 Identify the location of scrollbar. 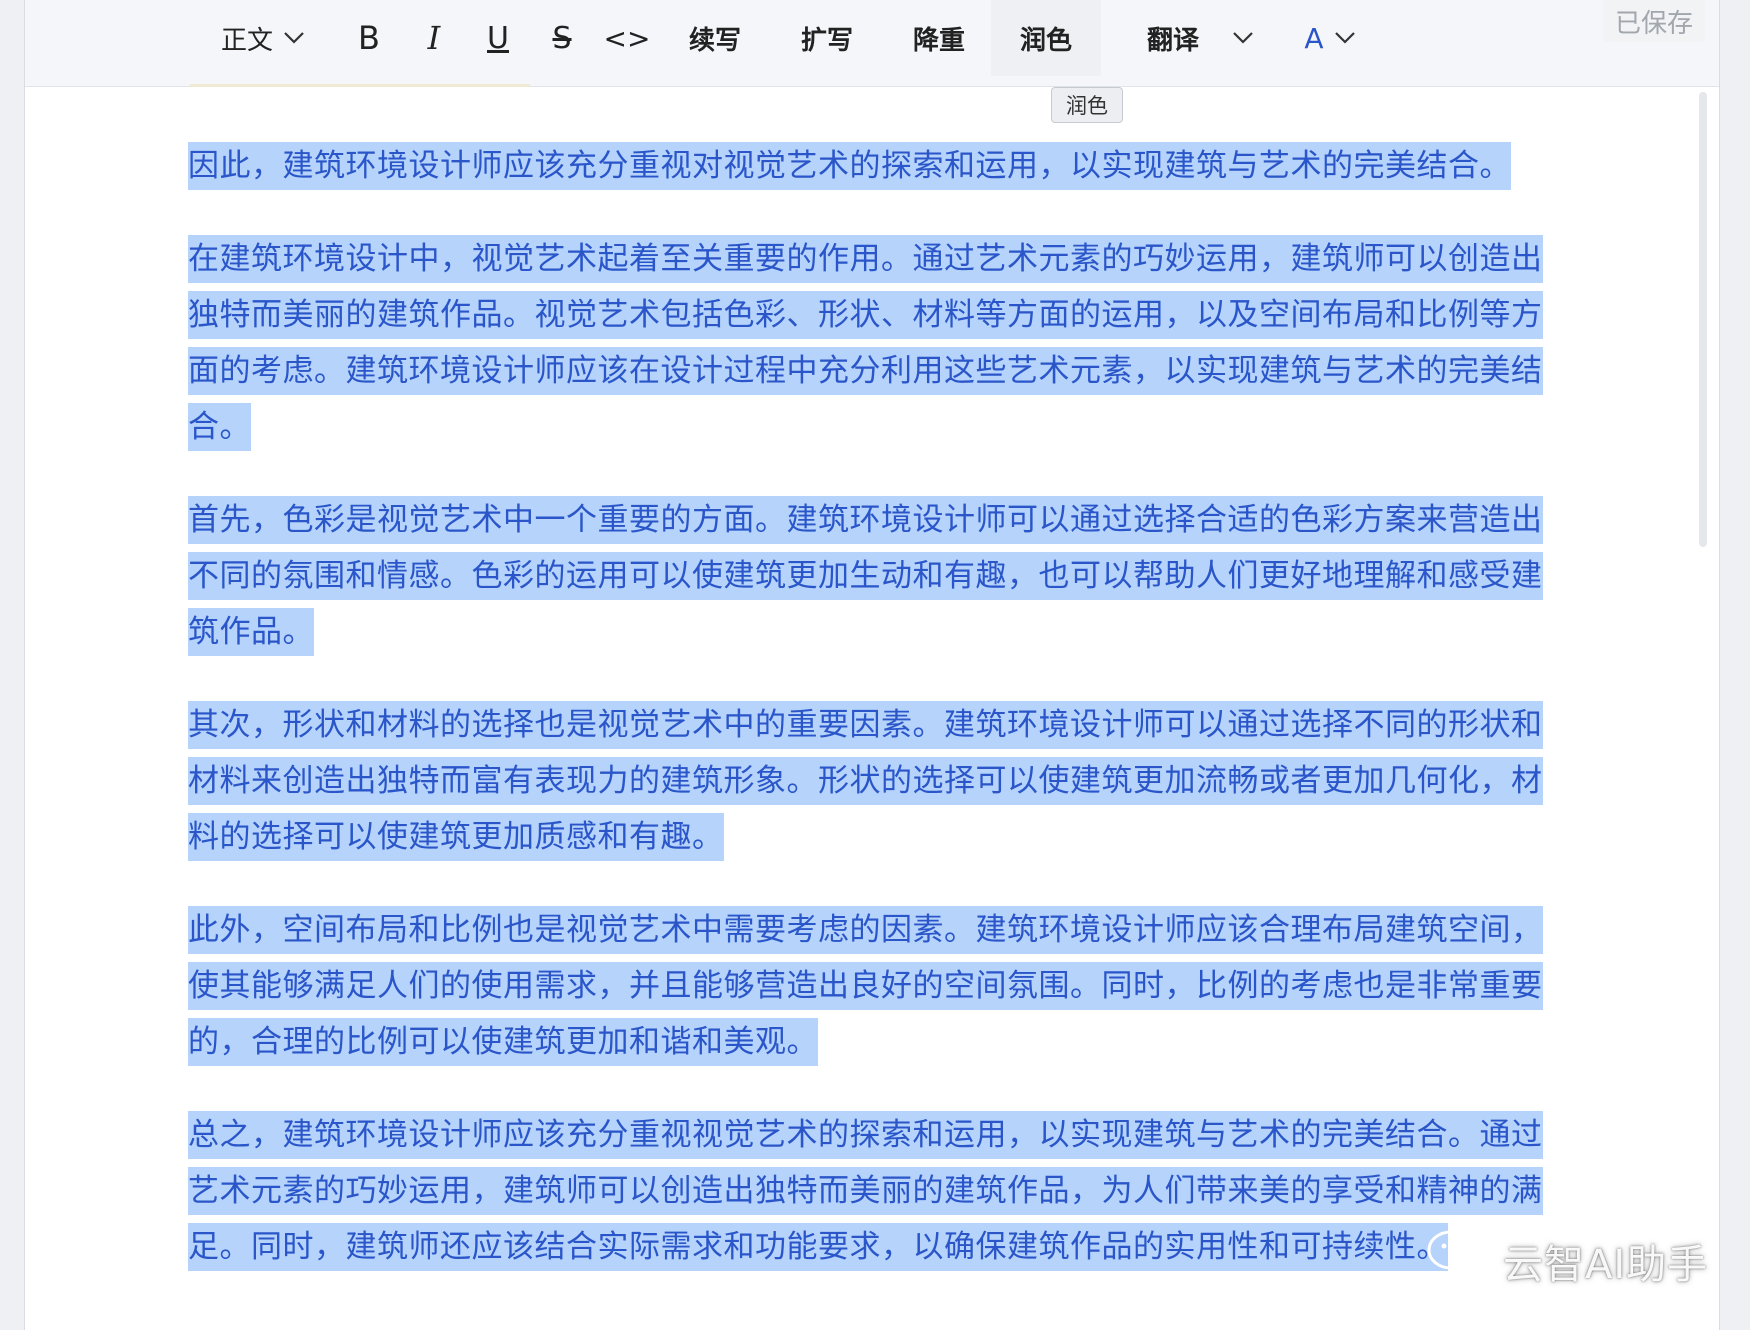
(1703, 319).